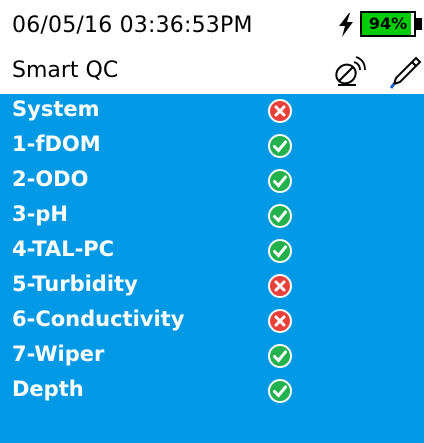 This screenshot has height=443, width=424. Describe the element at coordinates (212, 251) in the screenshot. I see `list-item: 4-TAL-PC` at that location.